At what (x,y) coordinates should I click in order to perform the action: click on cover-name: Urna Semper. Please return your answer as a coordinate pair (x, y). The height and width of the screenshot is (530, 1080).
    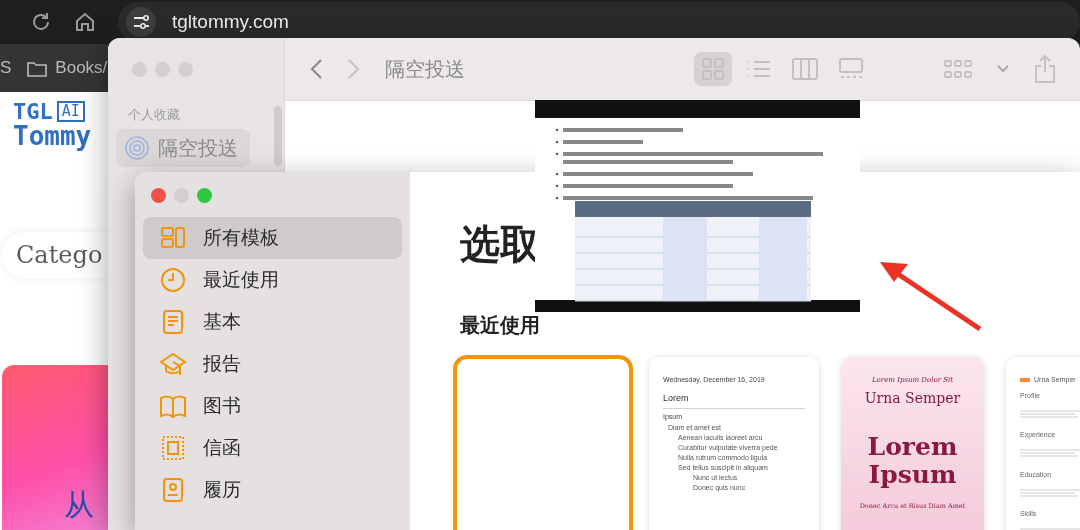
    Looking at the image, I should click on (912, 398).